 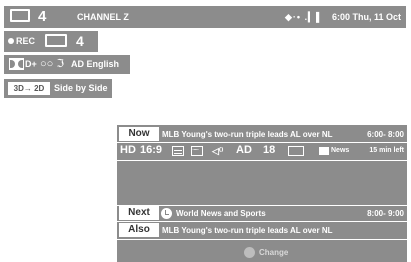 What do you see at coordinates (26, 41) in the screenshot?
I see `rec-label: REC` at bounding box center [26, 41].